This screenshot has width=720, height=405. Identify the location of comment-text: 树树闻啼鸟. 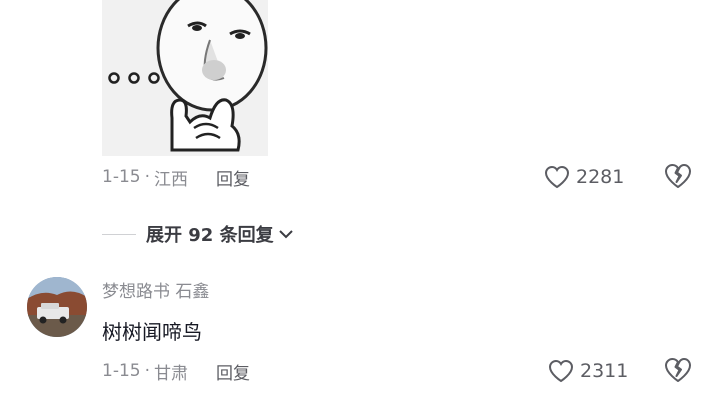
(152, 332).